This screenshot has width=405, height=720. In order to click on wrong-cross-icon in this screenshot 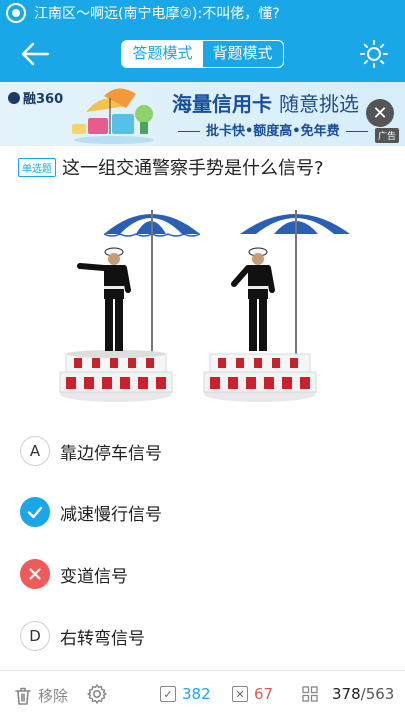, I will do `click(35, 574)`.